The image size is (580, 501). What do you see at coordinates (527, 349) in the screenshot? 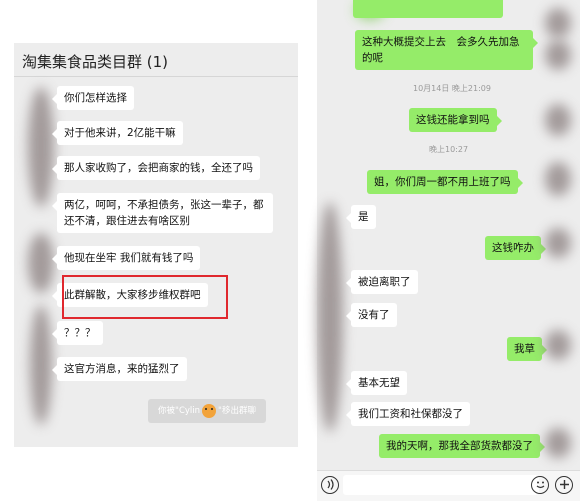
I see `message-bubble: 我草` at bounding box center [527, 349].